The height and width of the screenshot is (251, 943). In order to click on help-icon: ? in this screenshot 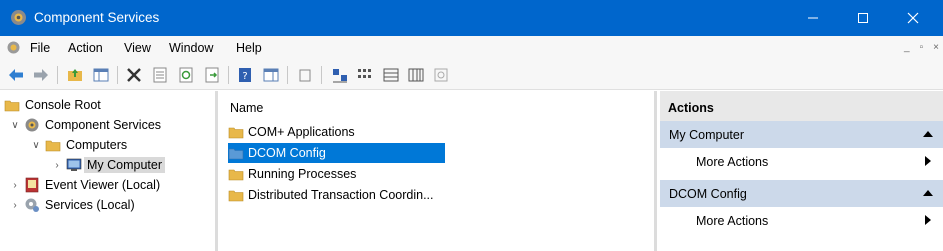, I will do `click(245, 75)`.